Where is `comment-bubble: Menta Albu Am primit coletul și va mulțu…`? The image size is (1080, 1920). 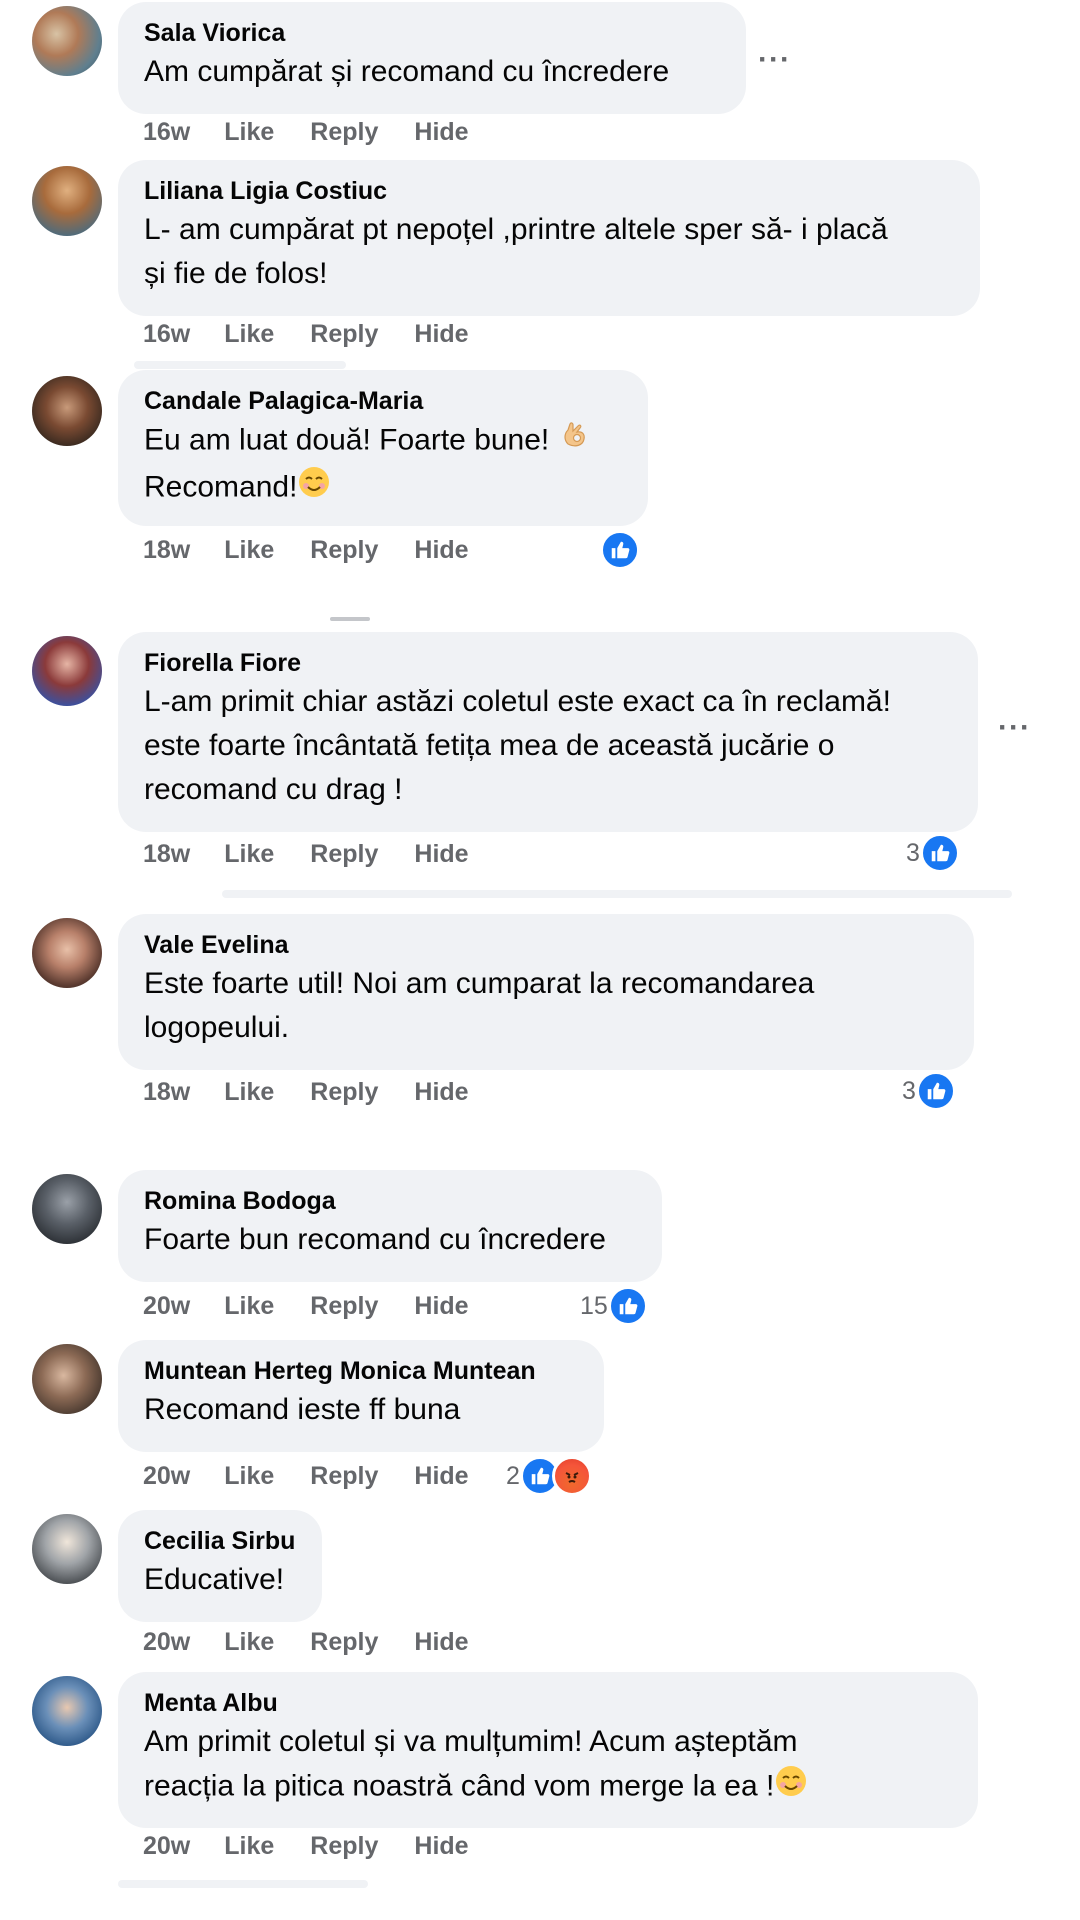
comment-bubble: Menta Albu Am primit coletul și va mulțu… is located at coordinates (548, 1750).